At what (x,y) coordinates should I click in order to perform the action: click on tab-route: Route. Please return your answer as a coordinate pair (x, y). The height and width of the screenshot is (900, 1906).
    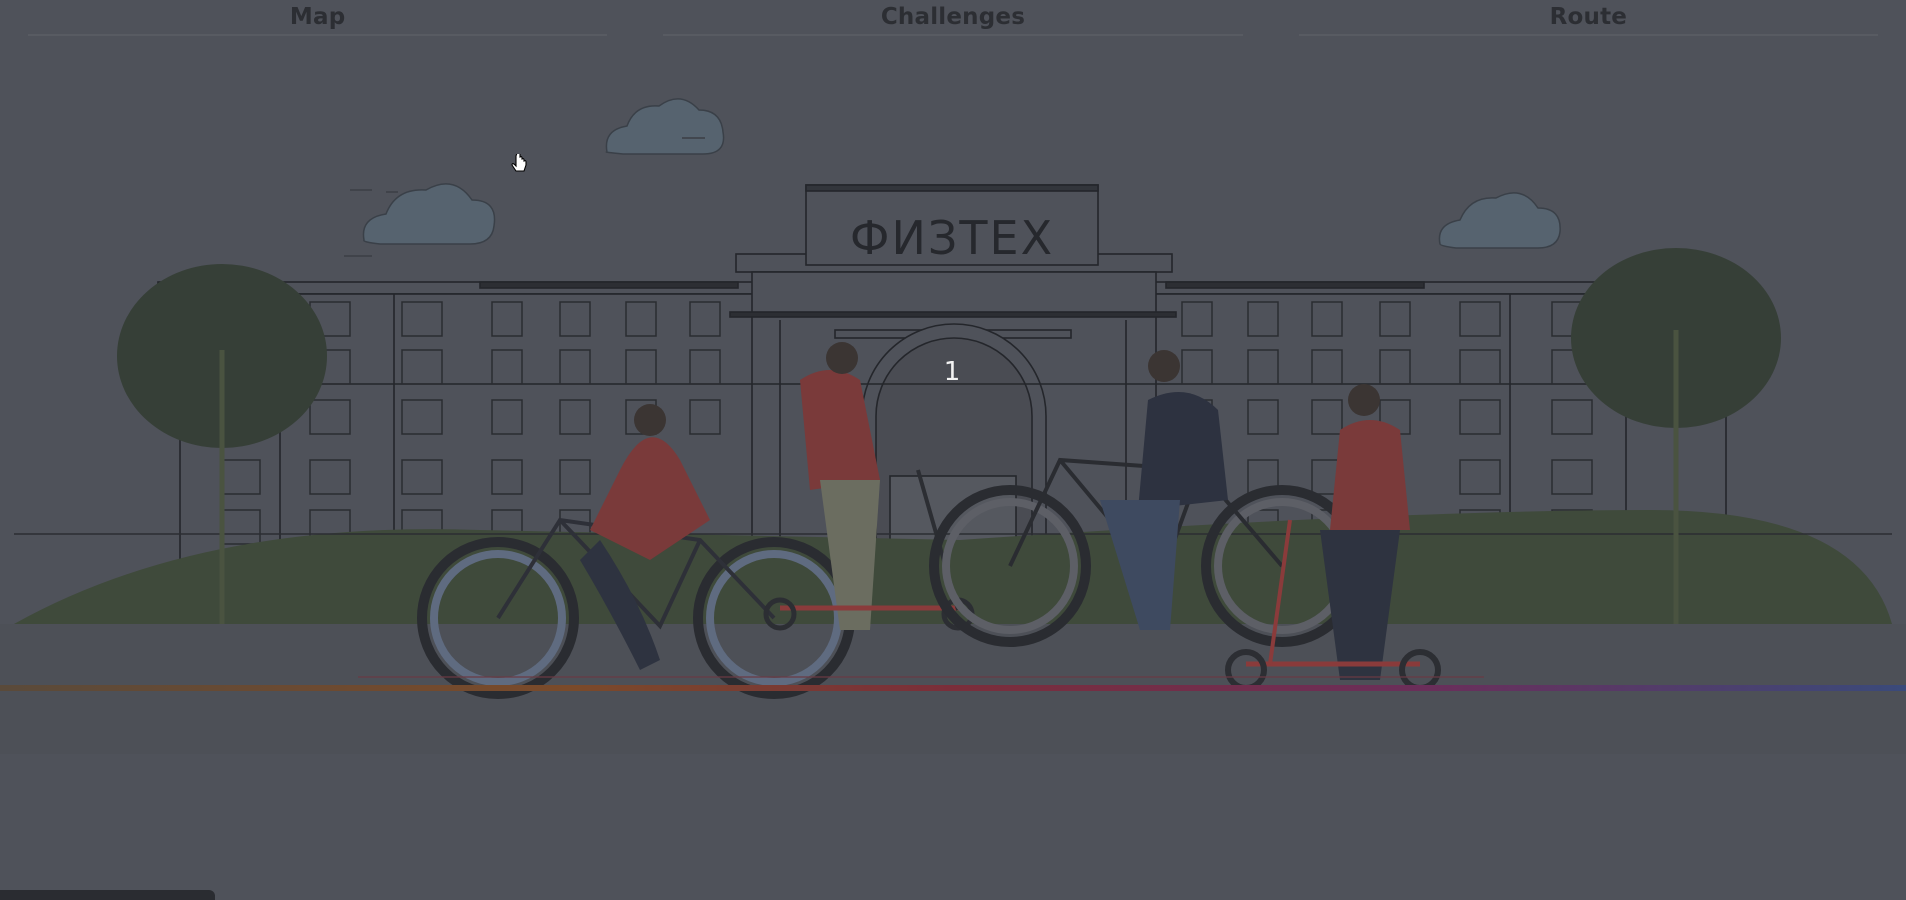
    Looking at the image, I should click on (1588, 18).